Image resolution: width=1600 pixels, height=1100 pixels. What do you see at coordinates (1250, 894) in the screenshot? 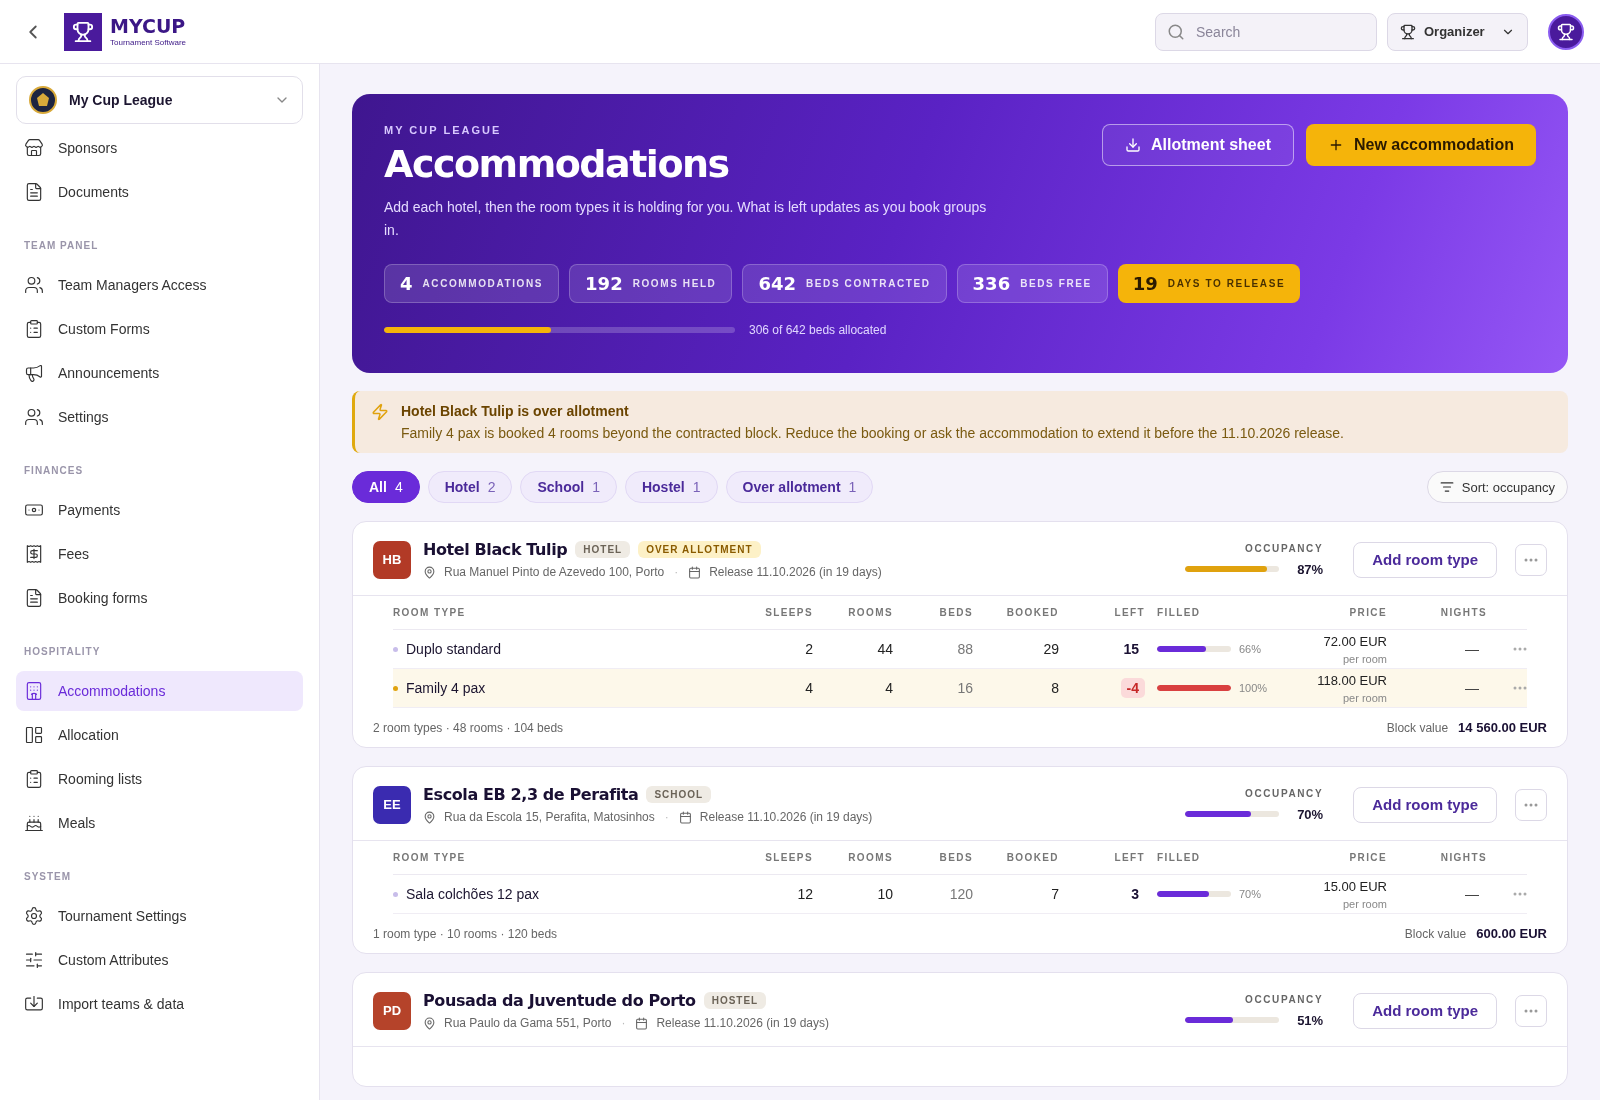
I see `filled-percent: 70%` at bounding box center [1250, 894].